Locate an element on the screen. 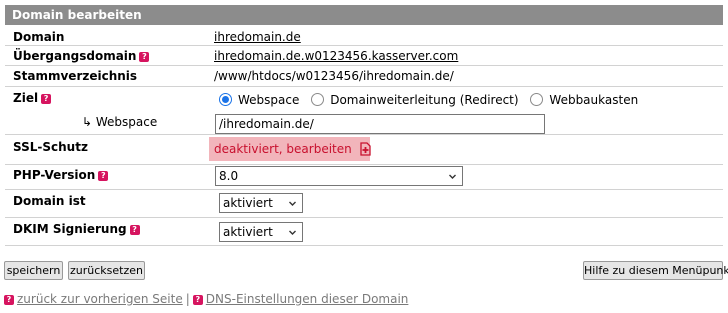  radio-webbaukasten: Webbaukasten is located at coordinates (584, 100).